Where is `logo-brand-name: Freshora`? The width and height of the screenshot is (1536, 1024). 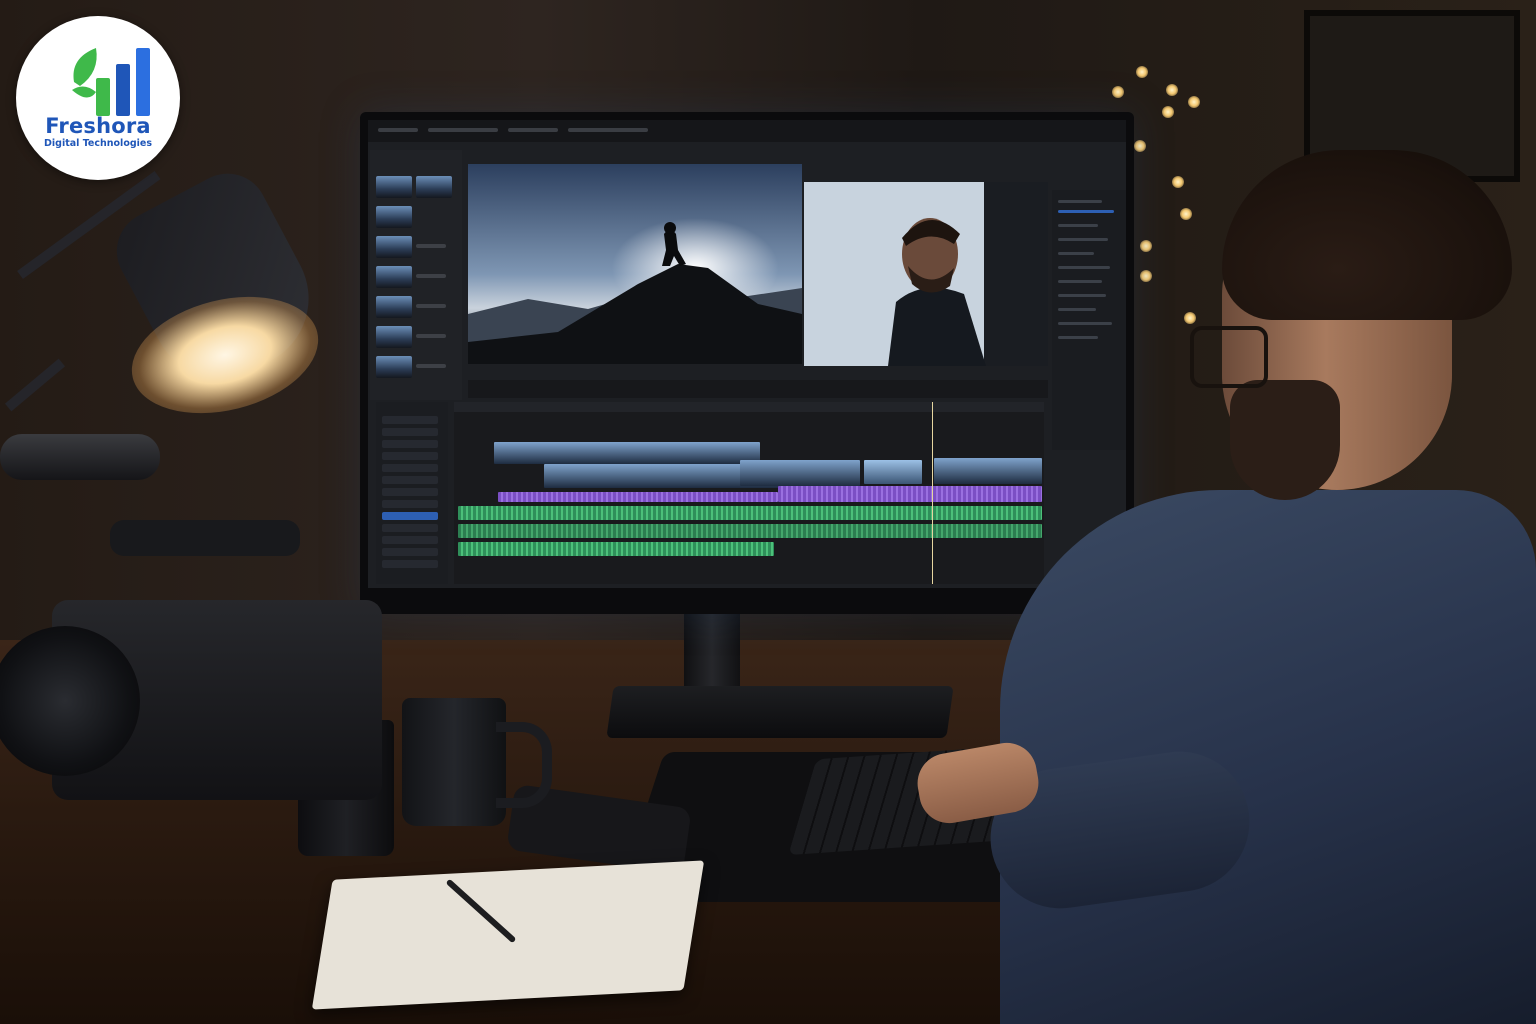
logo-brand-name: Freshora is located at coordinates (98, 126).